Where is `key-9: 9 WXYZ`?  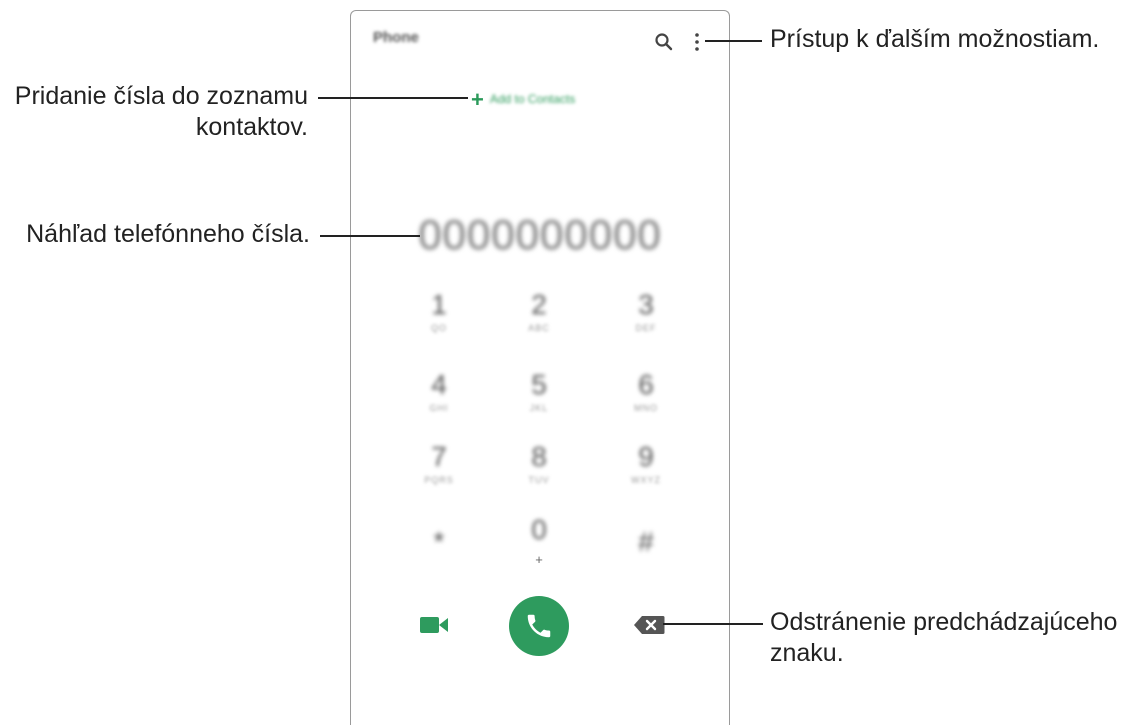 key-9: 9 WXYZ is located at coordinates (646, 463).